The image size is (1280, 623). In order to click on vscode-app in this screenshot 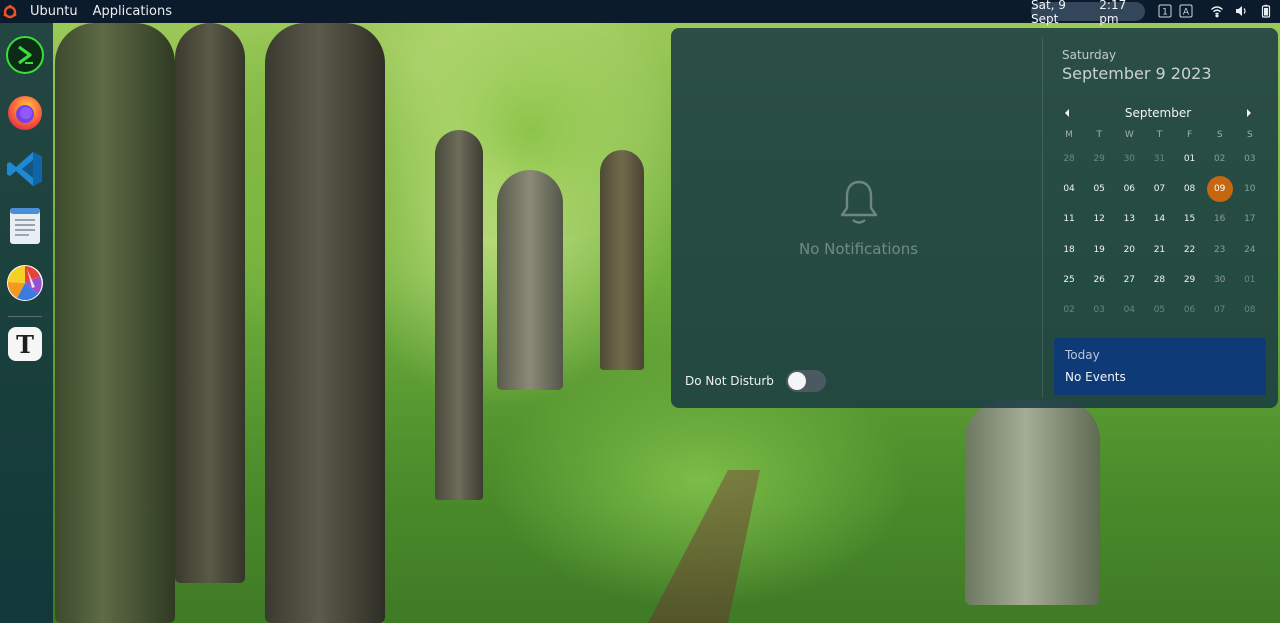, I will do `click(25, 169)`.